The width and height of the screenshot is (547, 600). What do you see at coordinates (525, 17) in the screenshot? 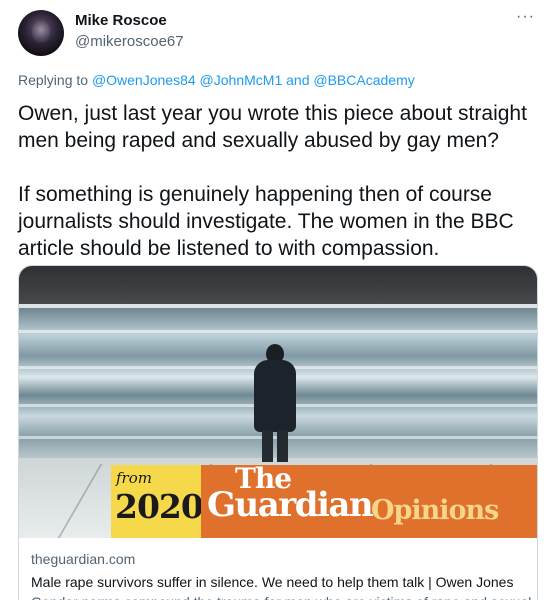
I see `more-options-icon: ···` at bounding box center [525, 17].